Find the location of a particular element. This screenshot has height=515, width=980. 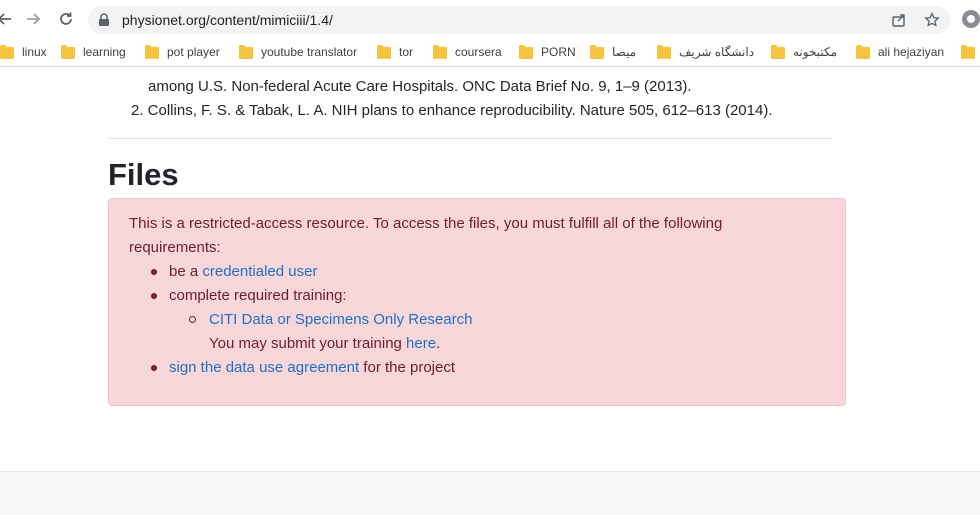

bookmark-coursera: coursera is located at coordinates (467, 52).